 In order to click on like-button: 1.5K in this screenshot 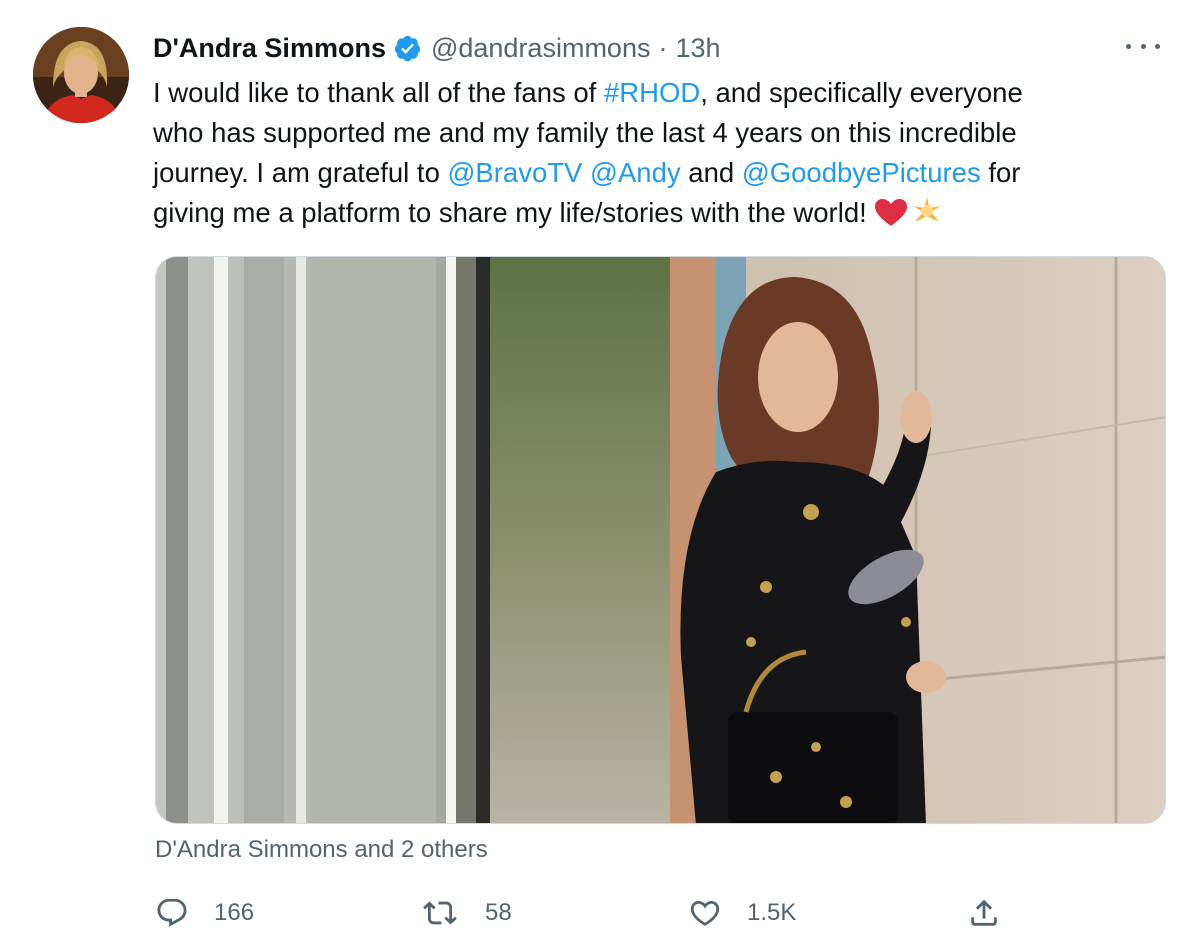, I will do `click(742, 913)`.